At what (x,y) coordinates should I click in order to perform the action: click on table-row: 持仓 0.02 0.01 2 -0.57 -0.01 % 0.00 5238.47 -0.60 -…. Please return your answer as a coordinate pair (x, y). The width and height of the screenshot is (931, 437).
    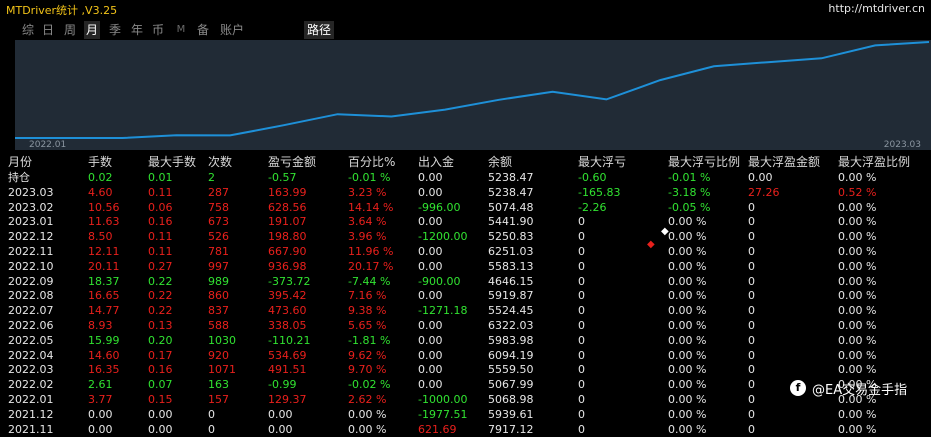
    Looking at the image, I should click on (465, 177).